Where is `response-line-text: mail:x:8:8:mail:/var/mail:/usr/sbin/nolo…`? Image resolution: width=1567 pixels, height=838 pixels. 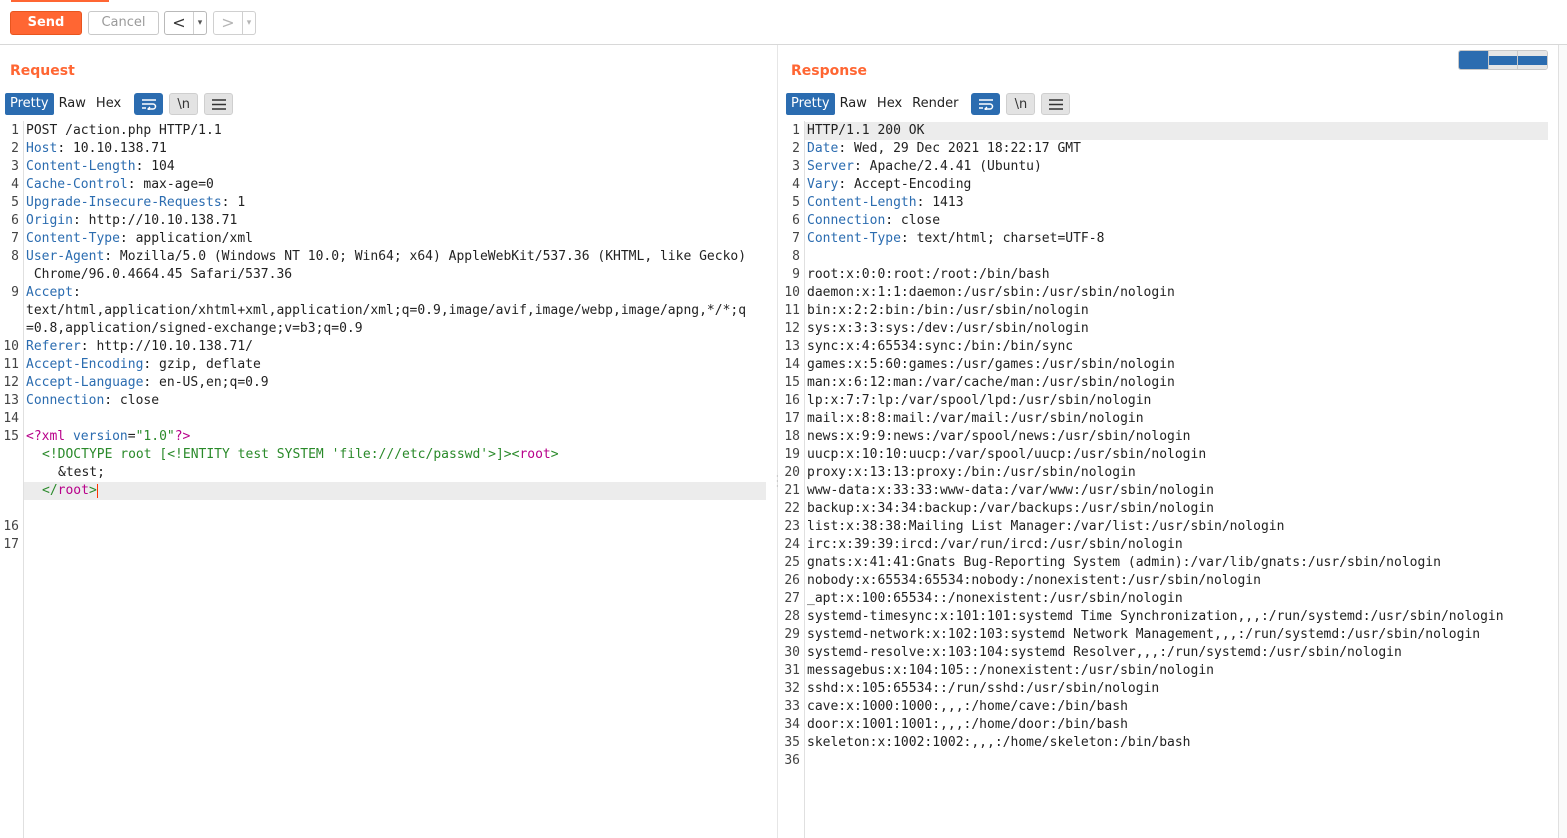 response-line-text: mail:x:8:8:mail:/var/mail:/usr/sbin/nolo… is located at coordinates (975, 418).